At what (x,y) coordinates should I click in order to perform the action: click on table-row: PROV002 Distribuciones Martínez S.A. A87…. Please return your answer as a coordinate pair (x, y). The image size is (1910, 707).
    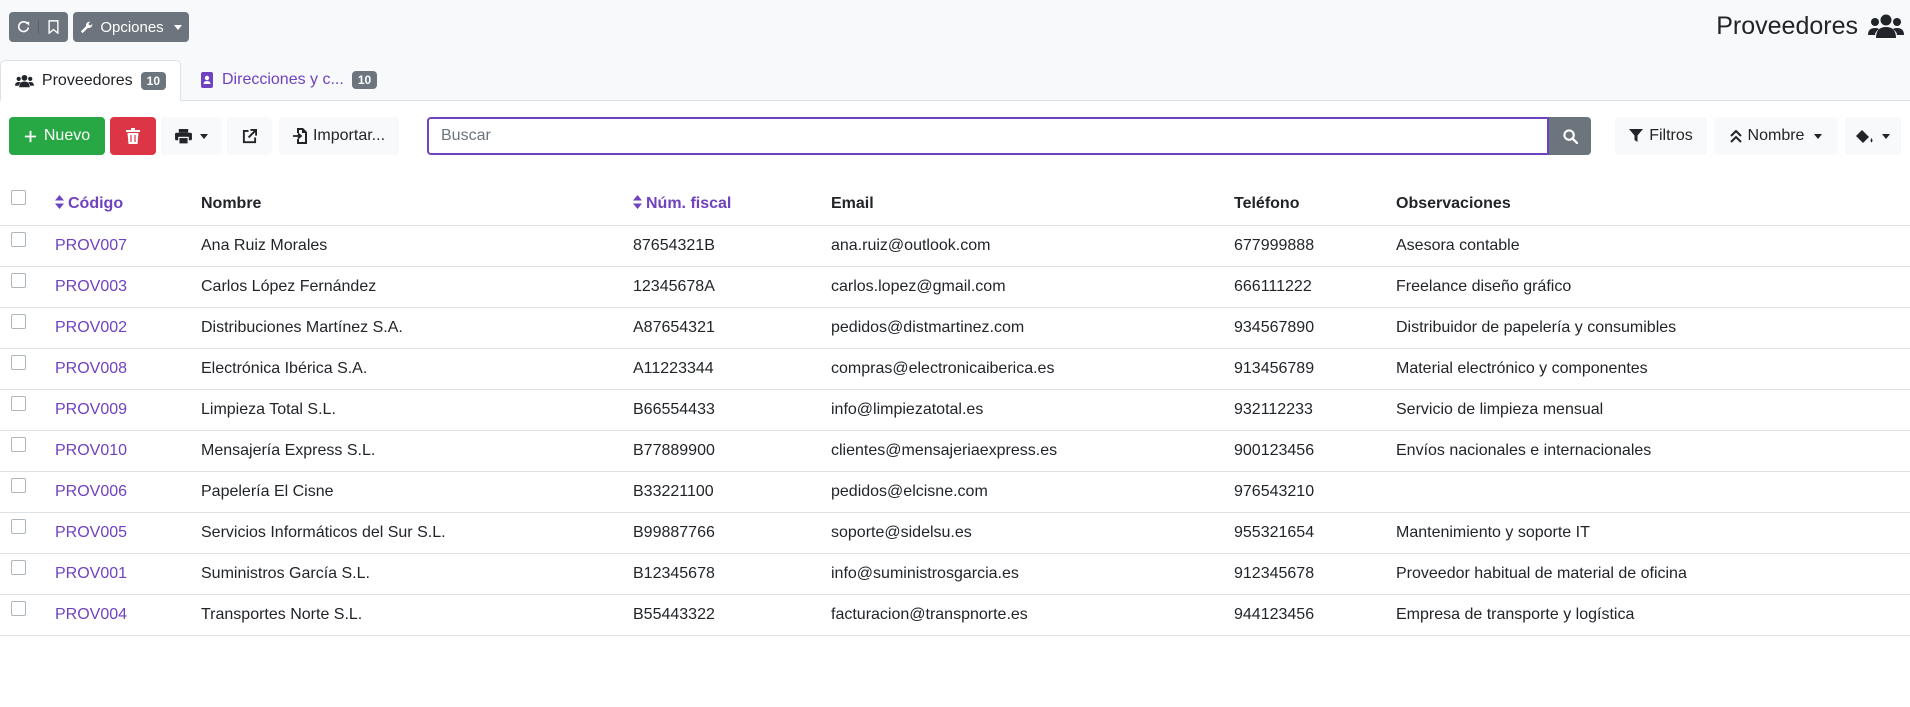
    Looking at the image, I should click on (955, 328).